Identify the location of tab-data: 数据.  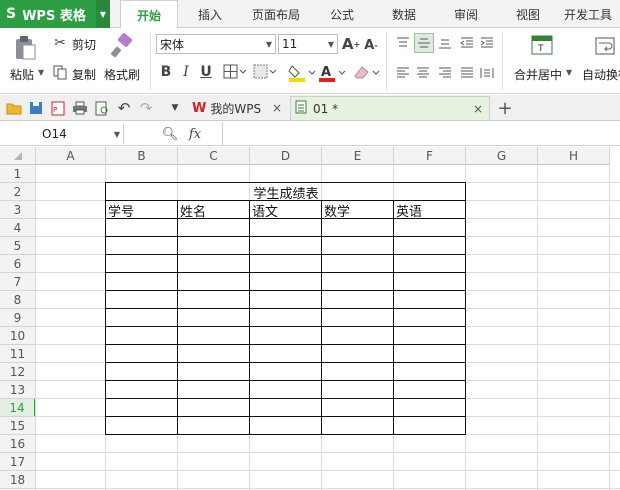
(404, 14).